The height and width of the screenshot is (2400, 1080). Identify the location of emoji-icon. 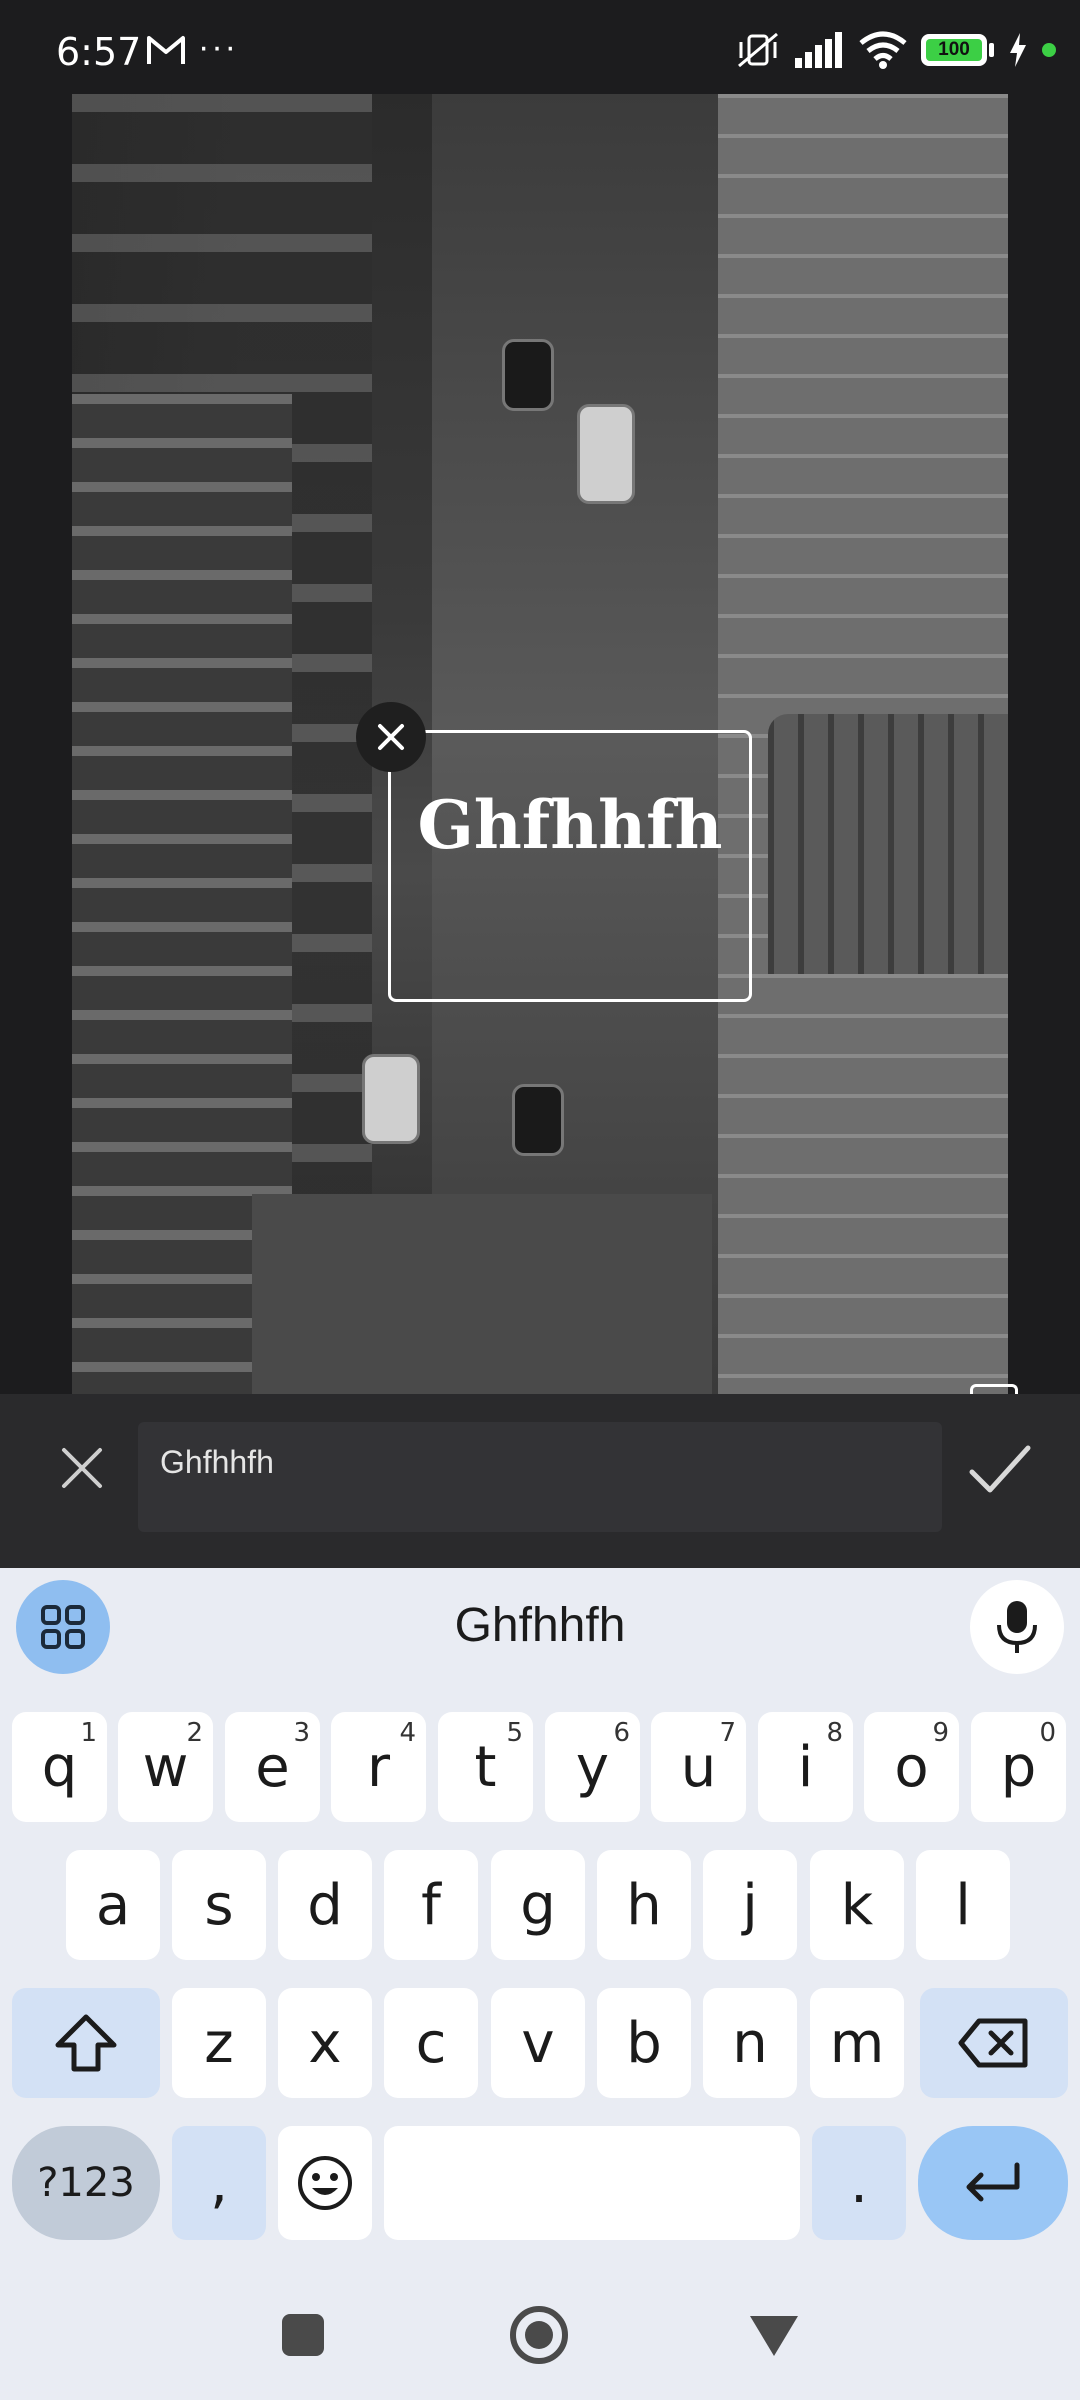
(325, 2183).